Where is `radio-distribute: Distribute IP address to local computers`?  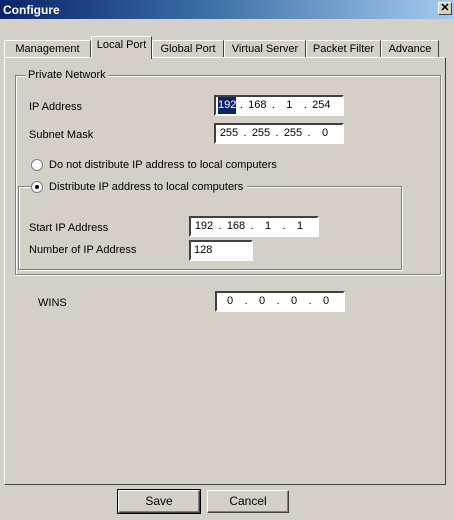 radio-distribute: Distribute IP address to local computers is located at coordinates (139, 187).